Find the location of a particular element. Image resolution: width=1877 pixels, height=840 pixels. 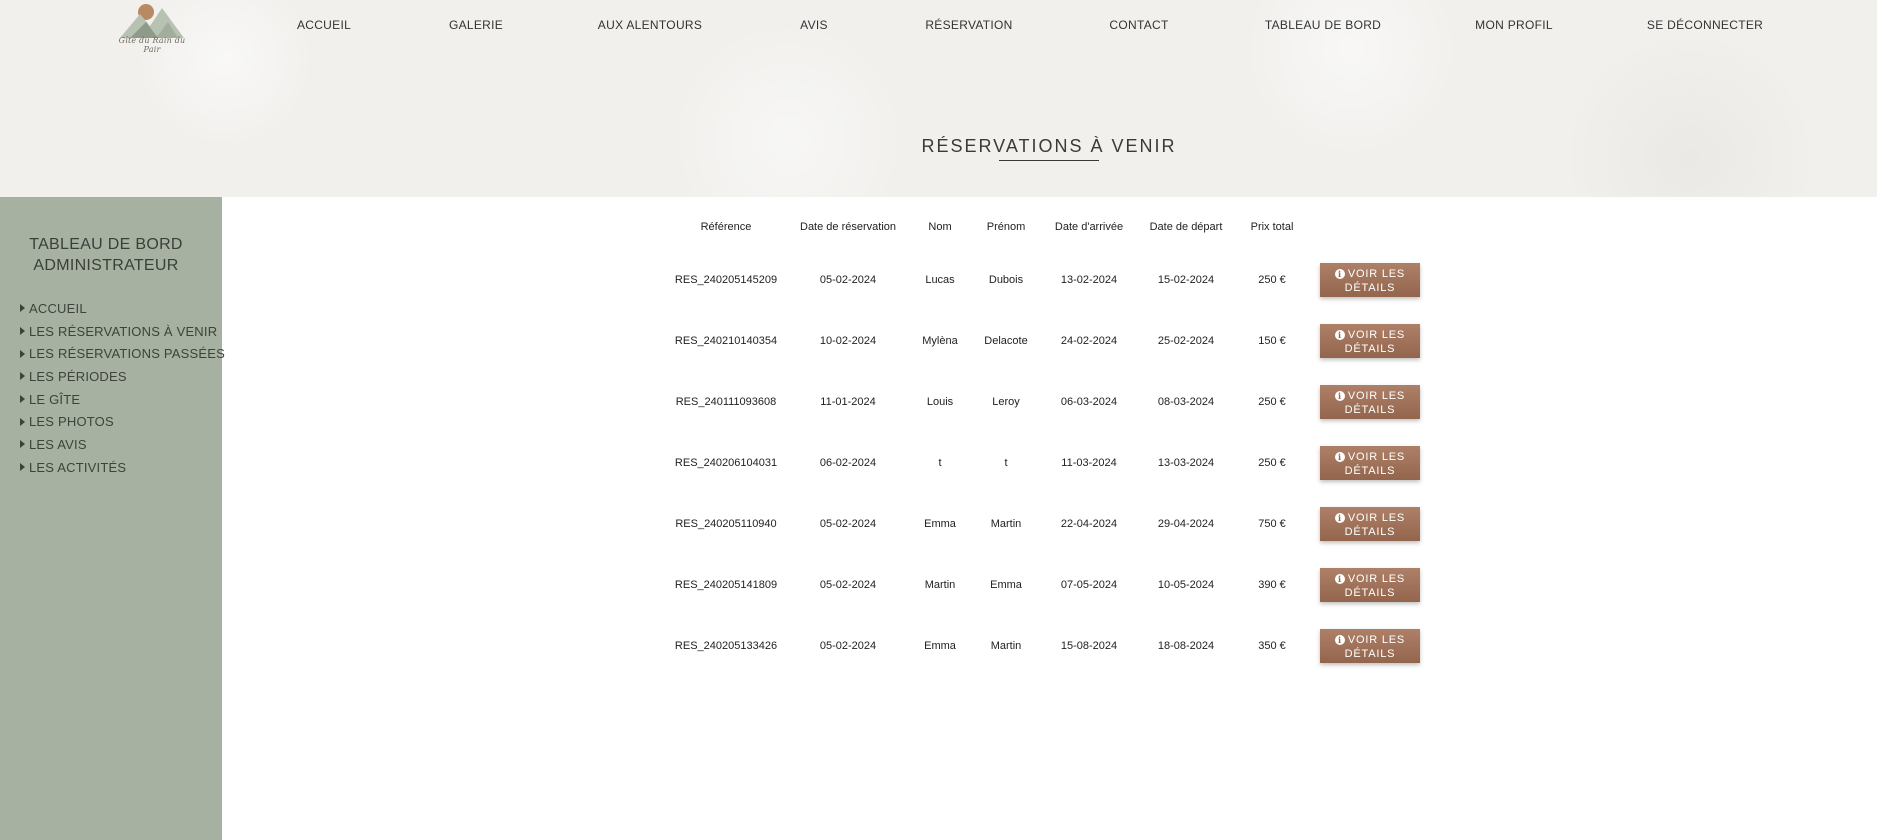

header-nom: Nom is located at coordinates (940, 227).